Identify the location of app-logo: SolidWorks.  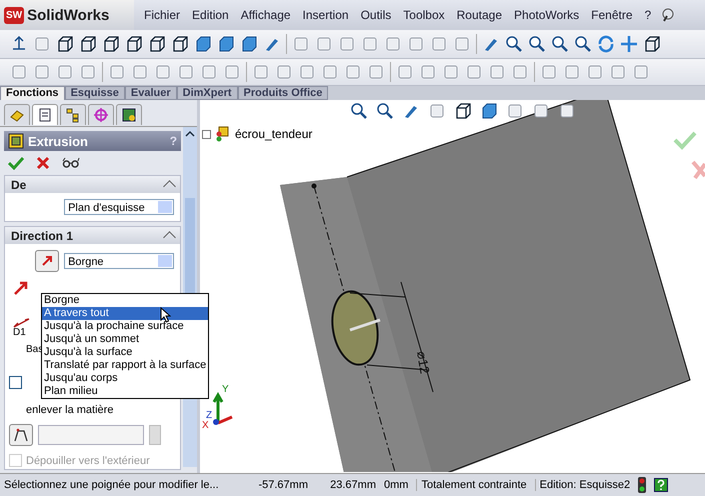
(68, 15).